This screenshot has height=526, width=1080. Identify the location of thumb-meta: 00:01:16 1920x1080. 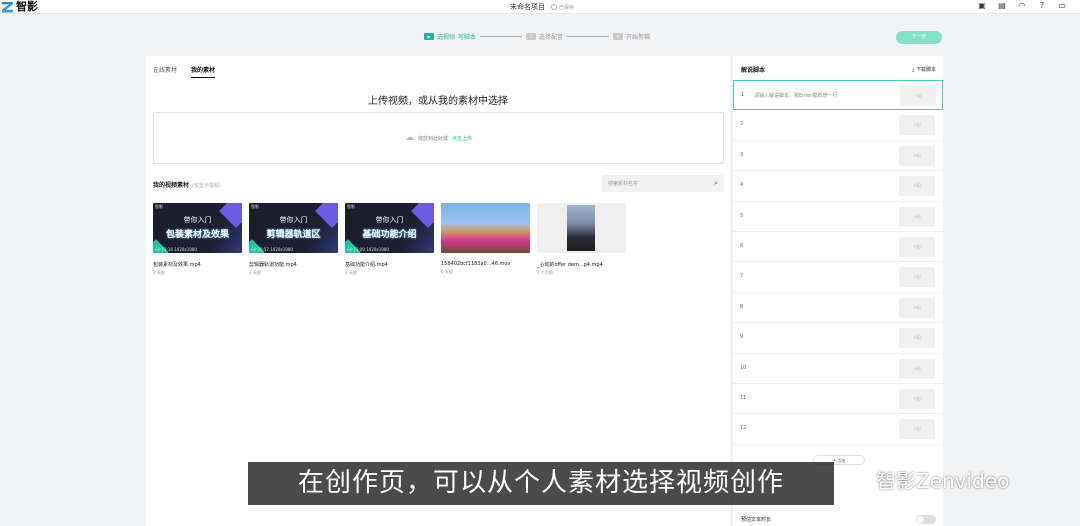
(176, 249).